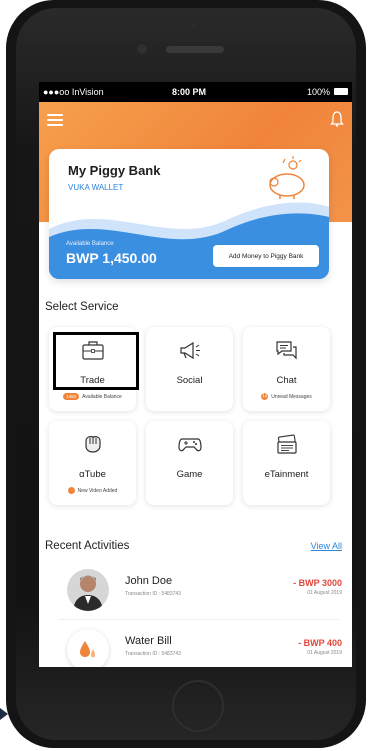 The image size is (374, 751). What do you see at coordinates (291, 396) in the screenshot?
I see `service-sub-text: Unread Messages` at bounding box center [291, 396].